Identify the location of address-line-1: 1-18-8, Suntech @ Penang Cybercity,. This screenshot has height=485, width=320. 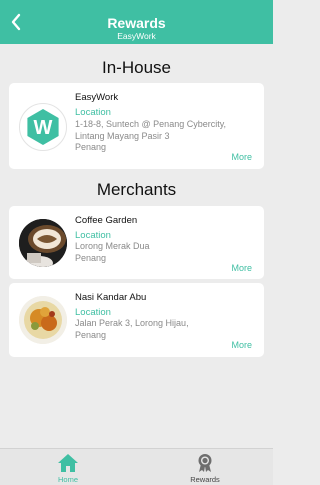
(151, 124).